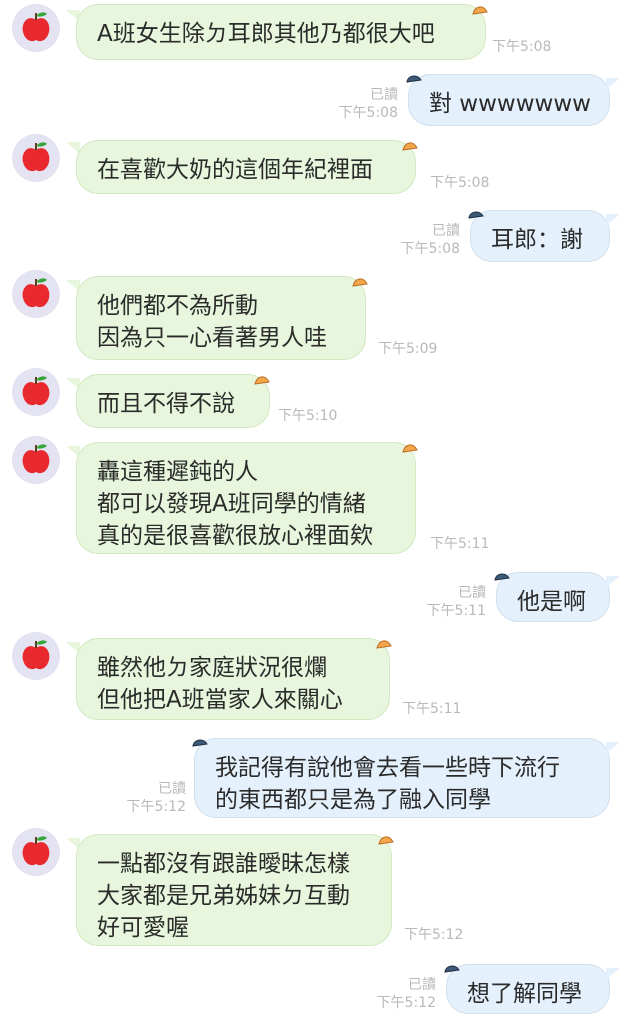 The height and width of the screenshot is (1024, 634). What do you see at coordinates (223, 896) in the screenshot?
I see `message-line: 大家都是兄弟姊妹ㄉ互動` at bounding box center [223, 896].